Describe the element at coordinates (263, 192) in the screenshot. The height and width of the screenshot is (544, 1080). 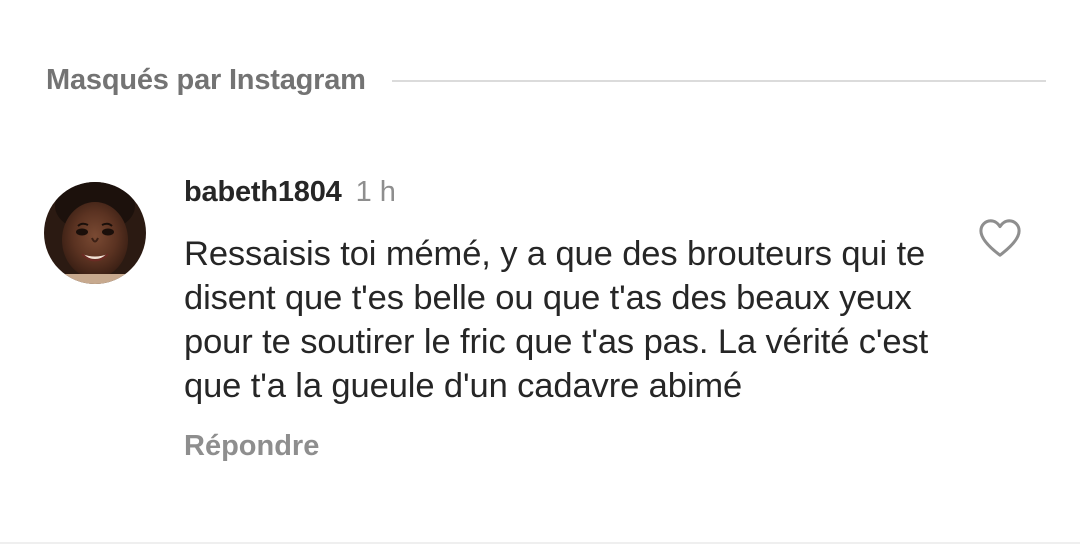
I see `comment-username: babeth1804` at that location.